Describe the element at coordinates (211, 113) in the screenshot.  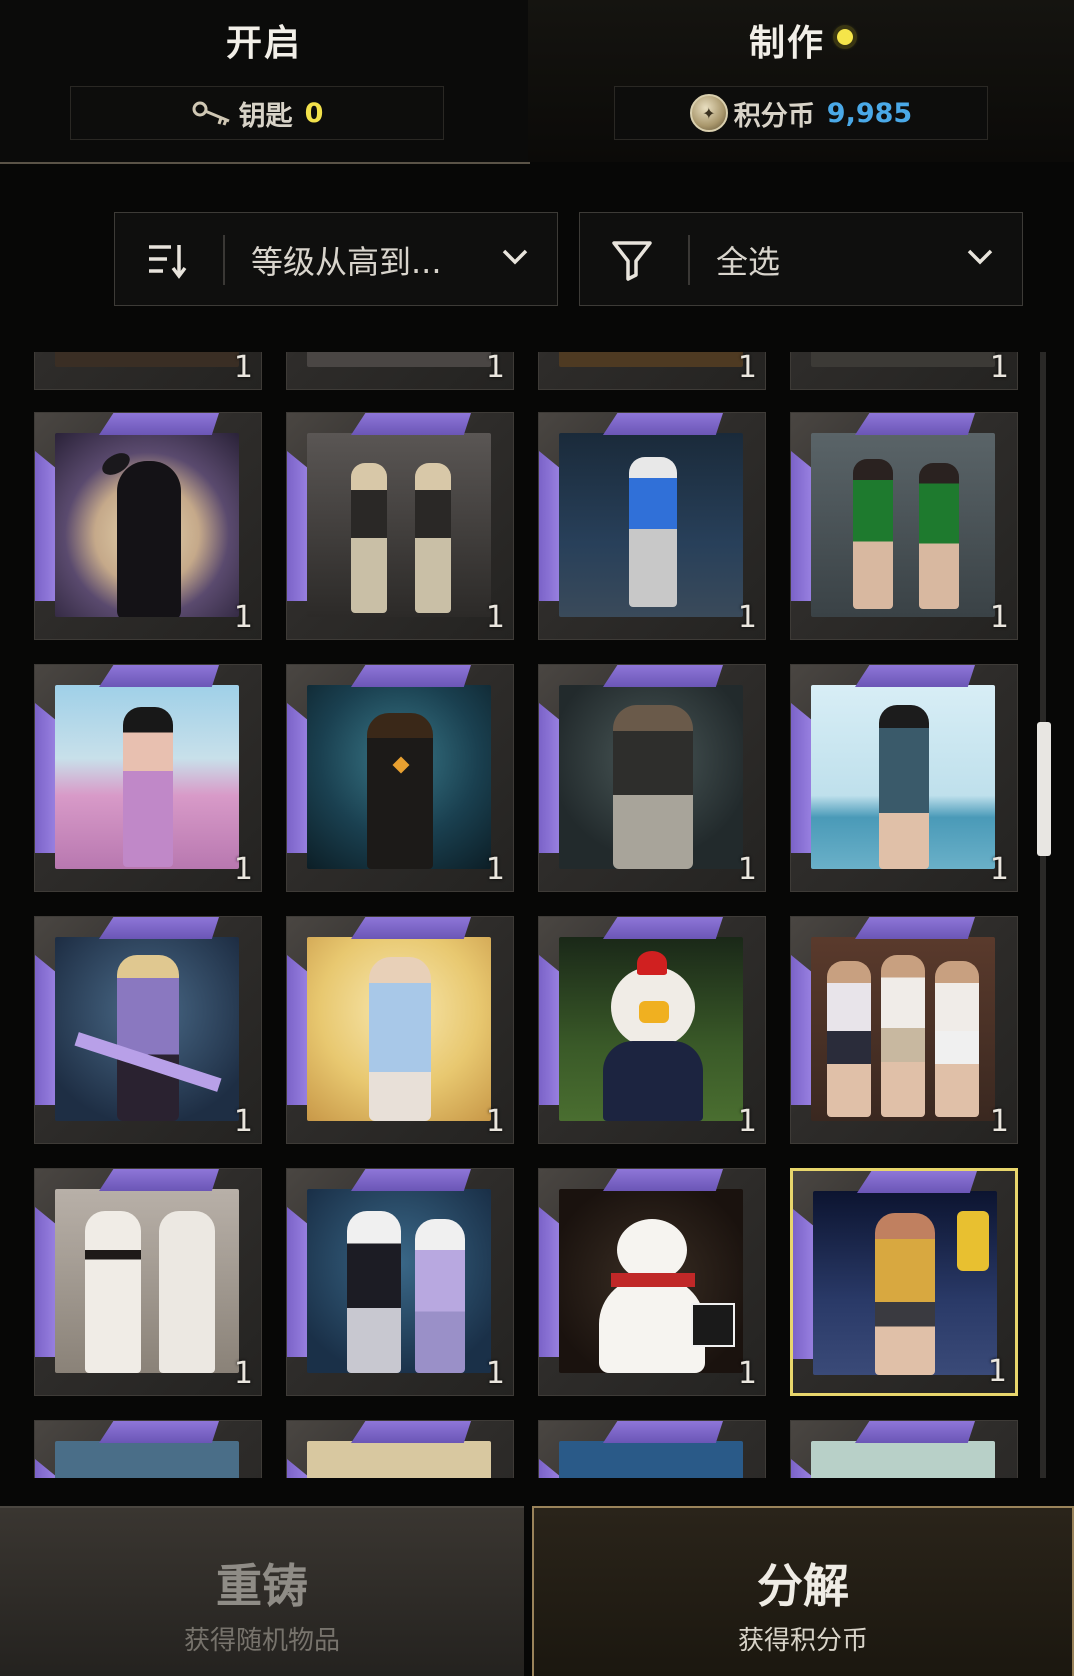
I see `key-icon` at that location.